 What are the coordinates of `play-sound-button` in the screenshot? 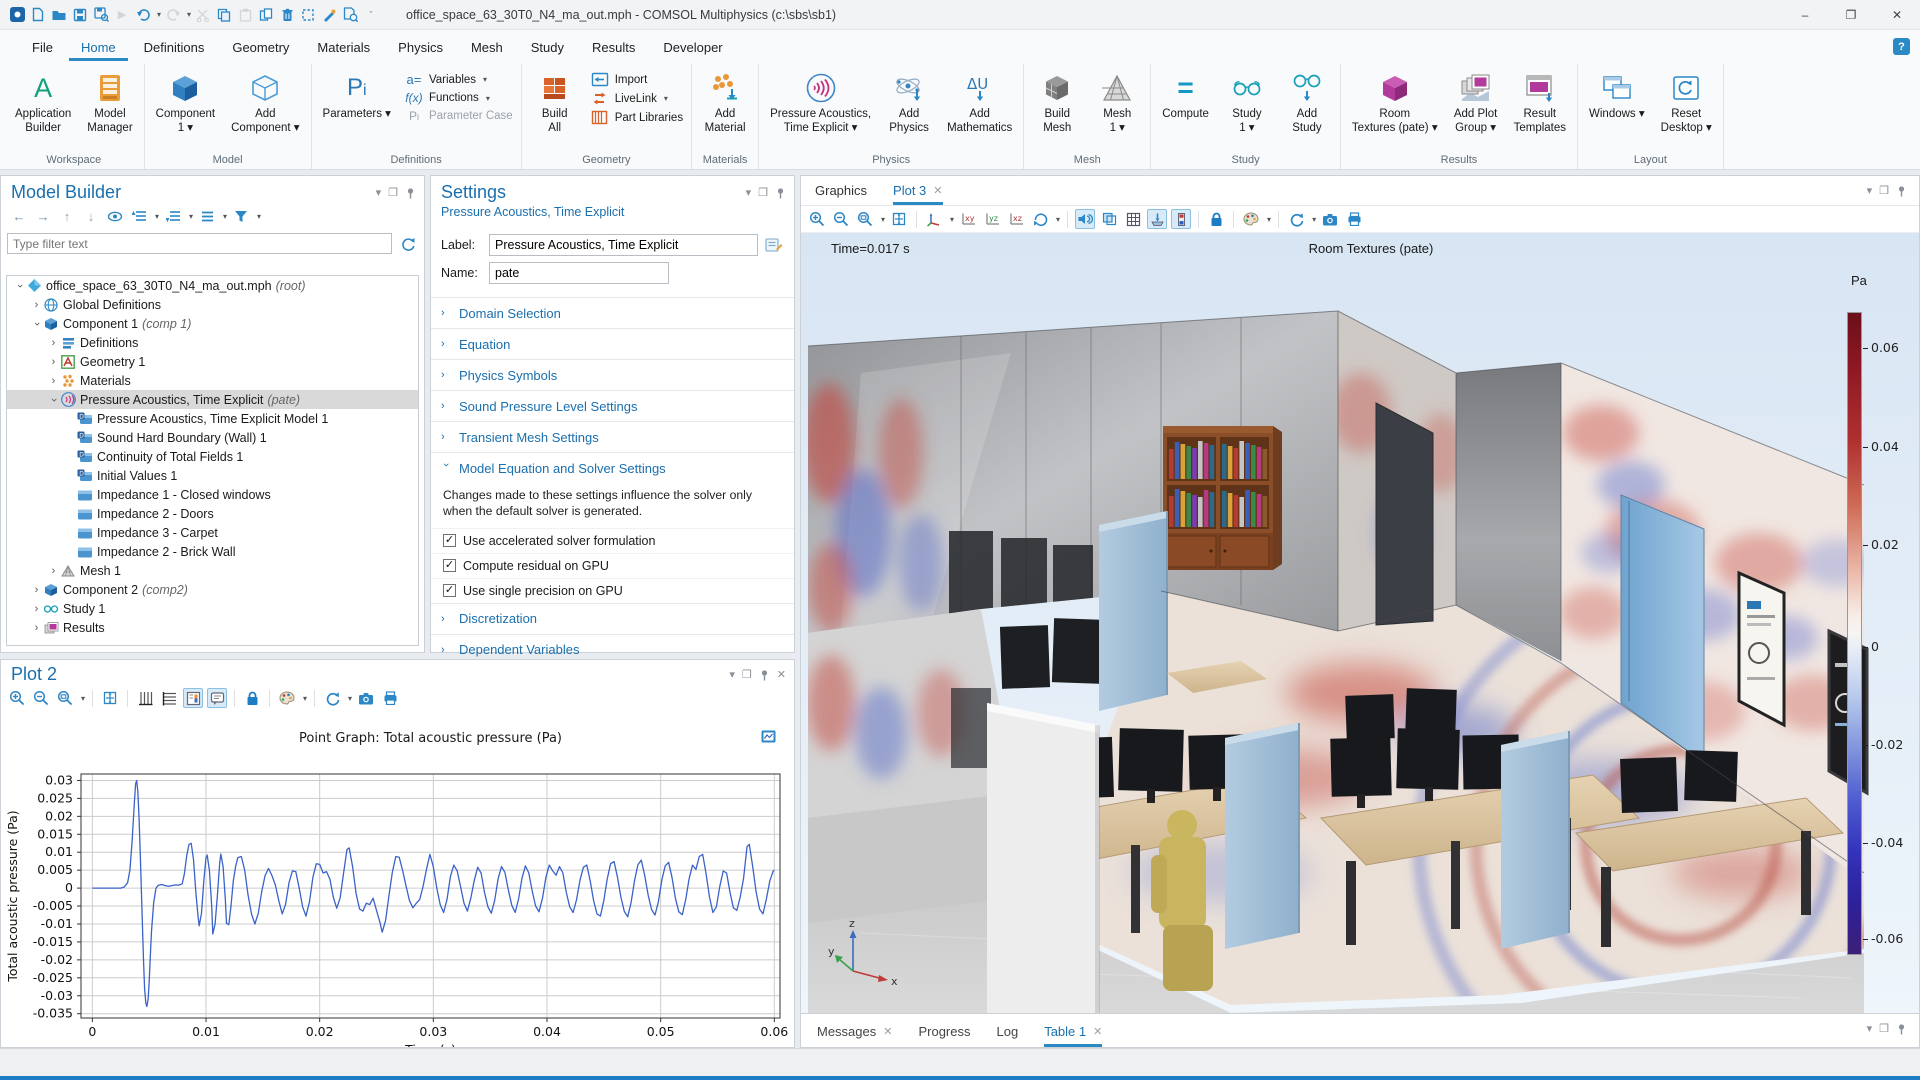 It's located at (1085, 219).